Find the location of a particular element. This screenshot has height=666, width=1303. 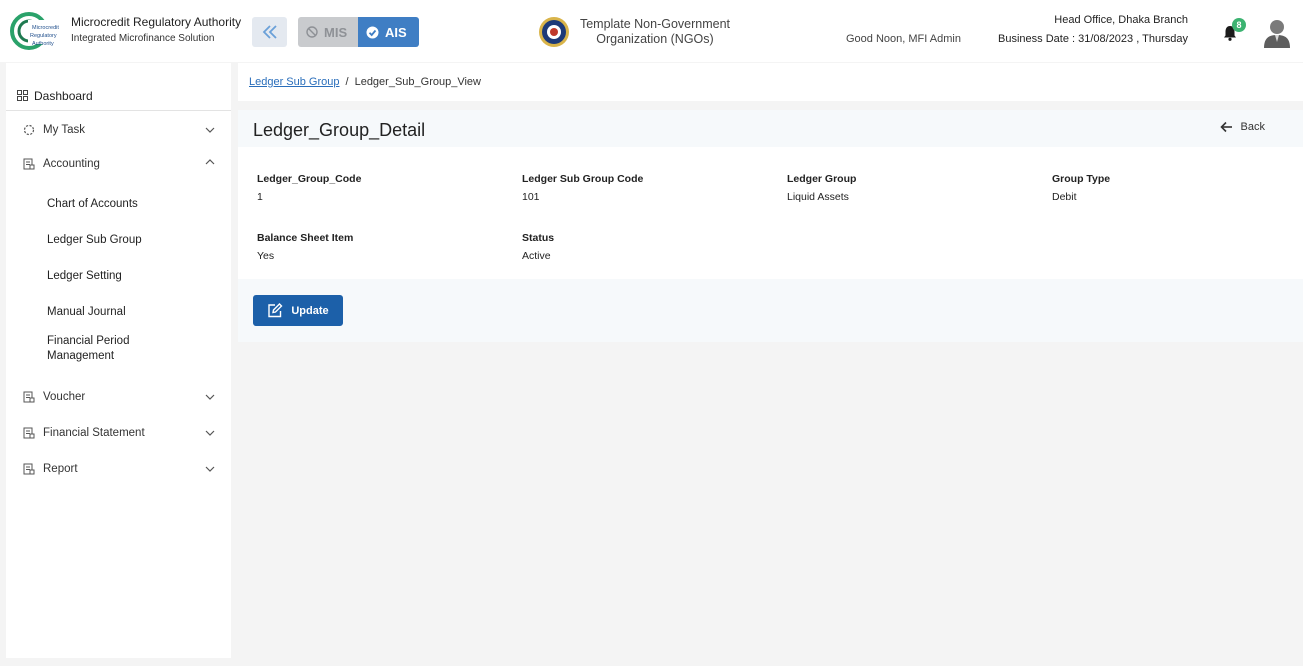

mra-logo: Microcredit Regulatory Authority is located at coordinates (37, 31).